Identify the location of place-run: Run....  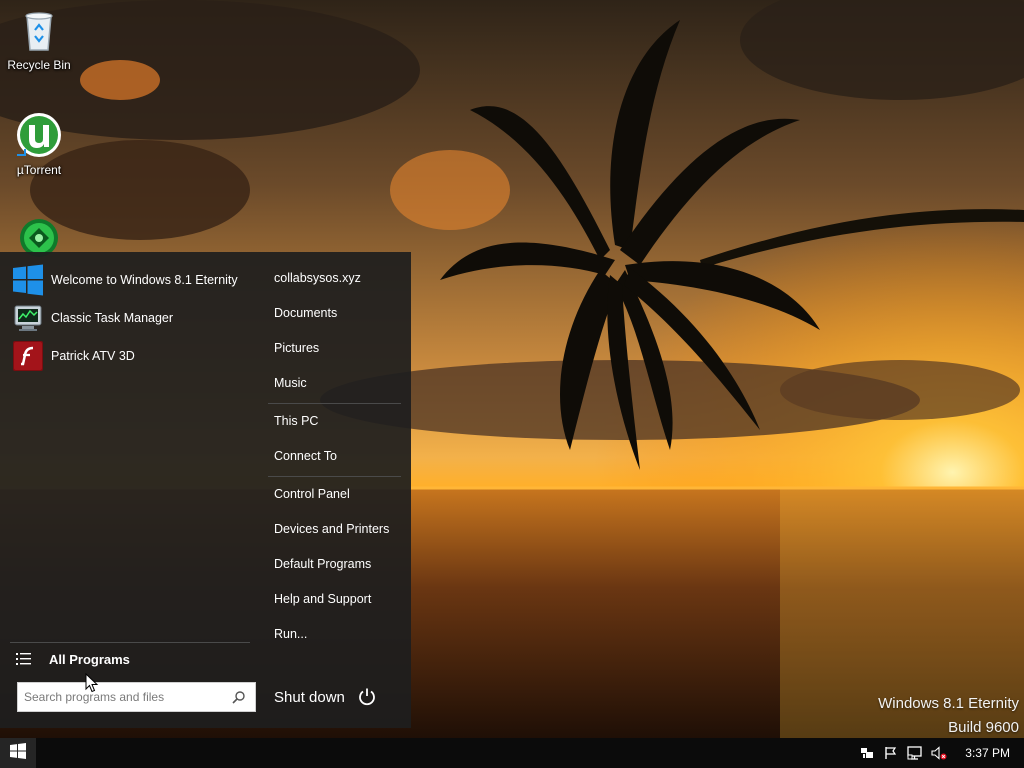
(290, 634).